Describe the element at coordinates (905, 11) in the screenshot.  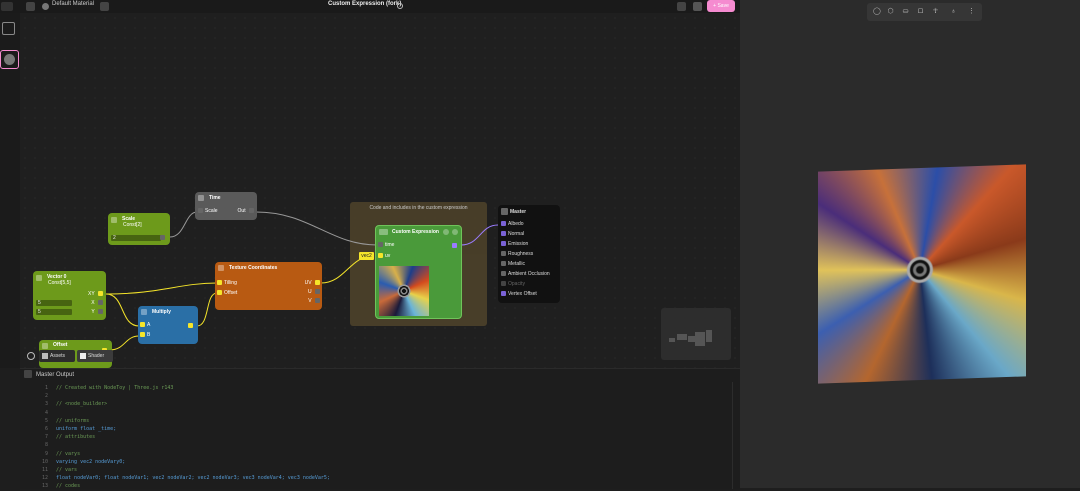
I see `cylinder-icon: ⛀` at that location.